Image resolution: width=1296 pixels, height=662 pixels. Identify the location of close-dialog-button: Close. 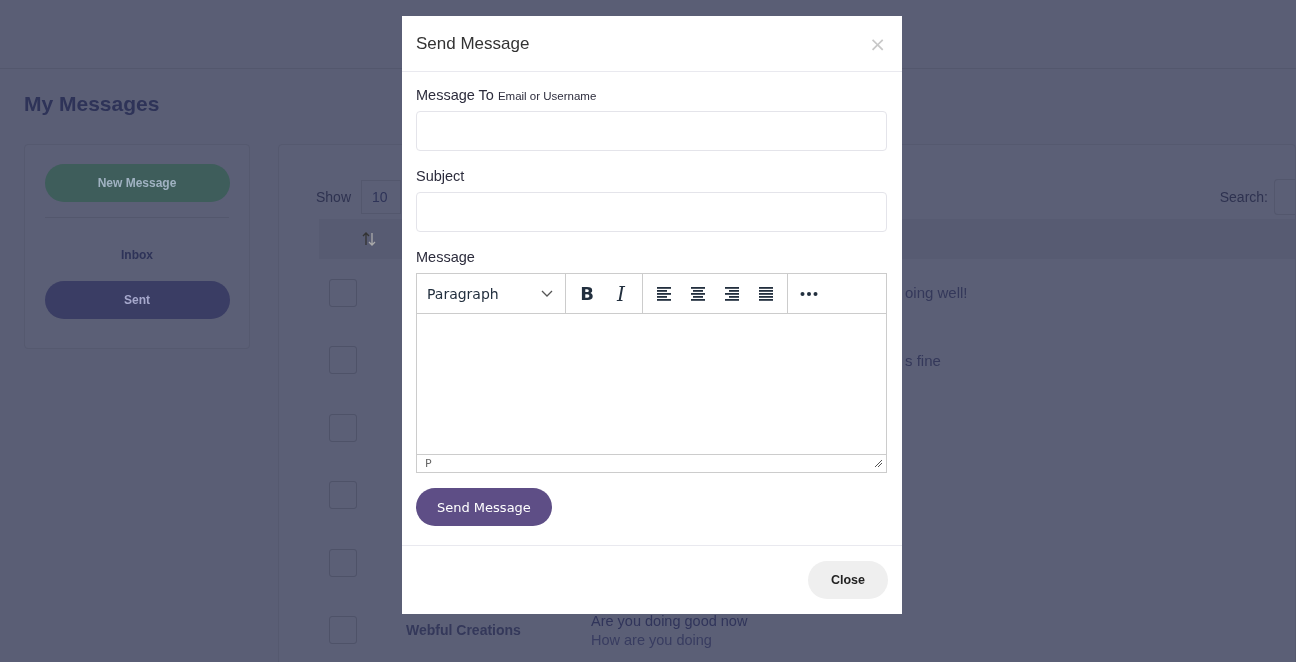
(847, 580).